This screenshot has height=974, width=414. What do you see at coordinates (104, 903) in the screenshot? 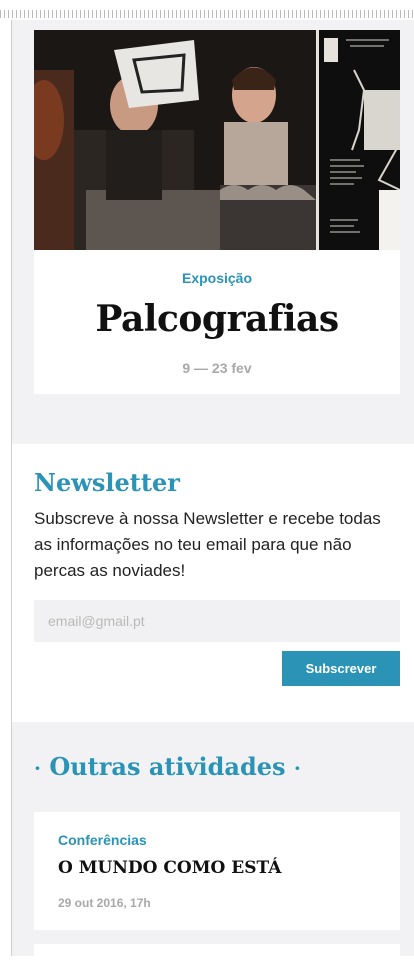
I see `activity-date: 29 out 2016, 17h` at bounding box center [104, 903].